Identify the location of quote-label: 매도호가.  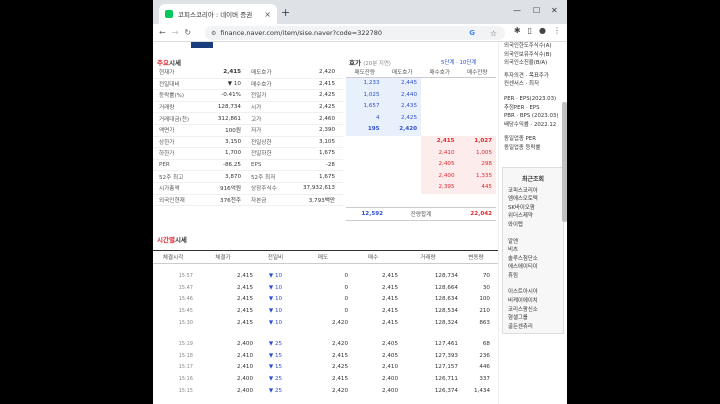
(261, 73).